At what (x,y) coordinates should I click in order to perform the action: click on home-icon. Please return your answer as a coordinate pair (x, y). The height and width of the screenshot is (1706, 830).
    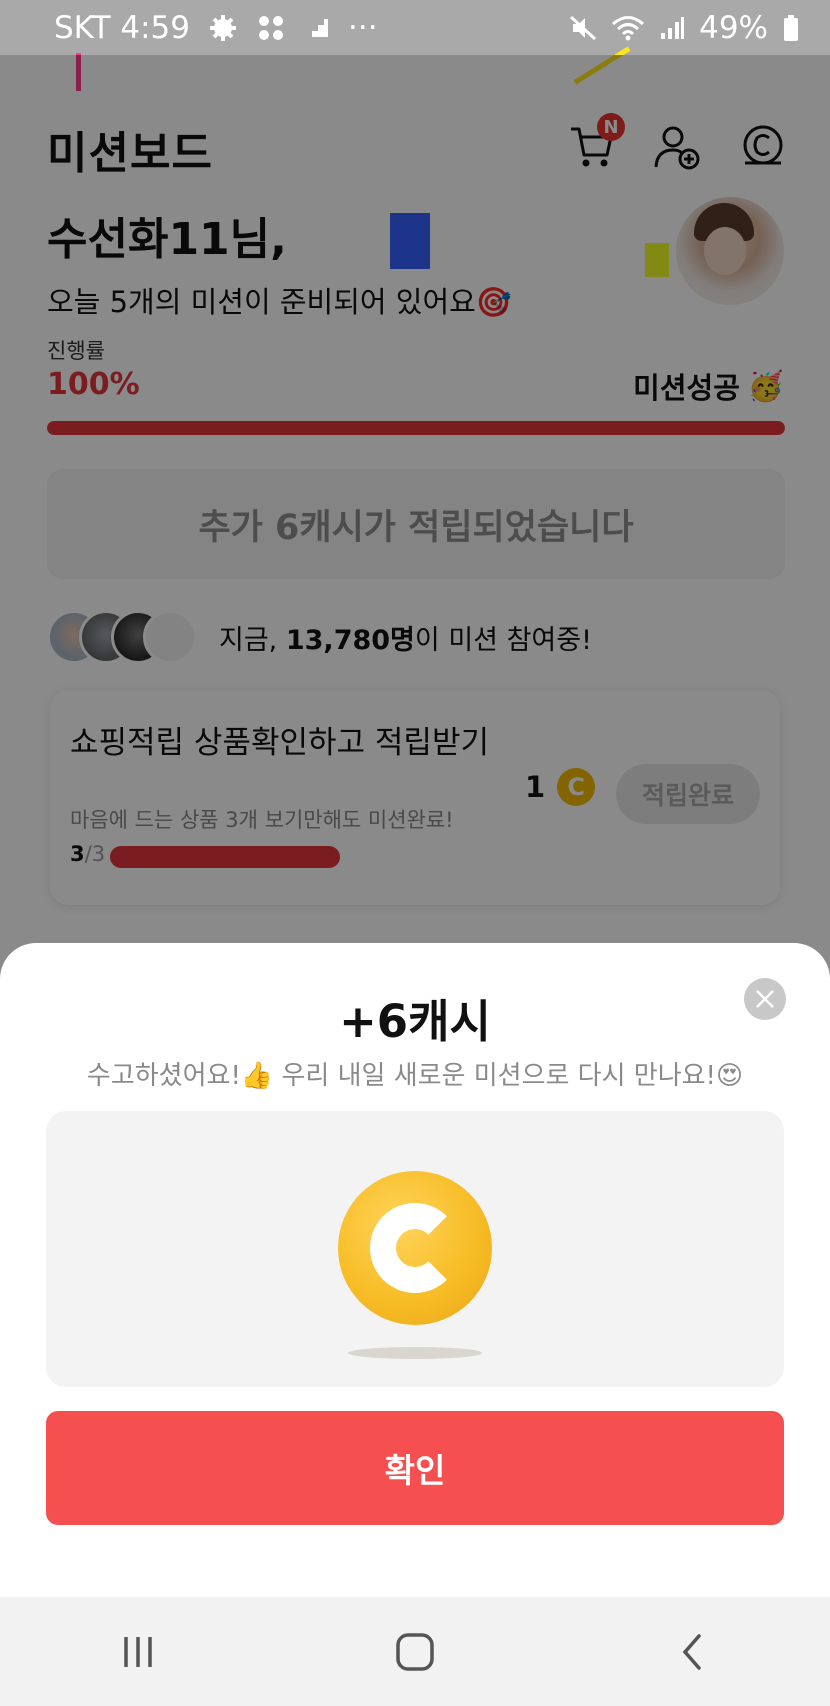
    Looking at the image, I should click on (415, 1651).